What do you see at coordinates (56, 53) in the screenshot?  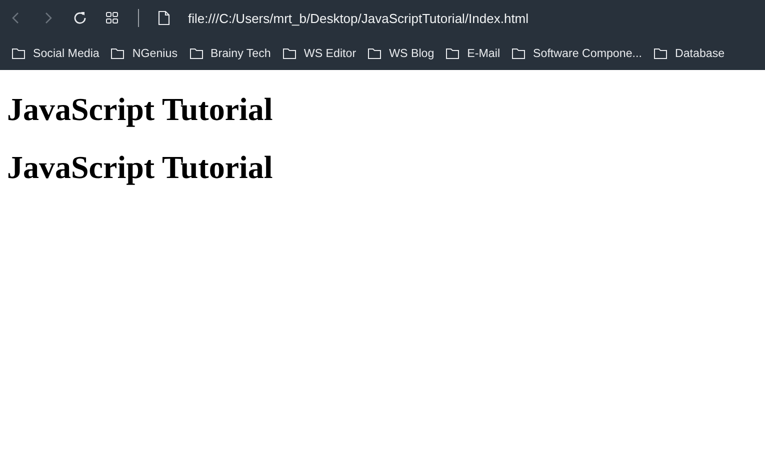 I see `bookmark-item: Social Media` at bounding box center [56, 53].